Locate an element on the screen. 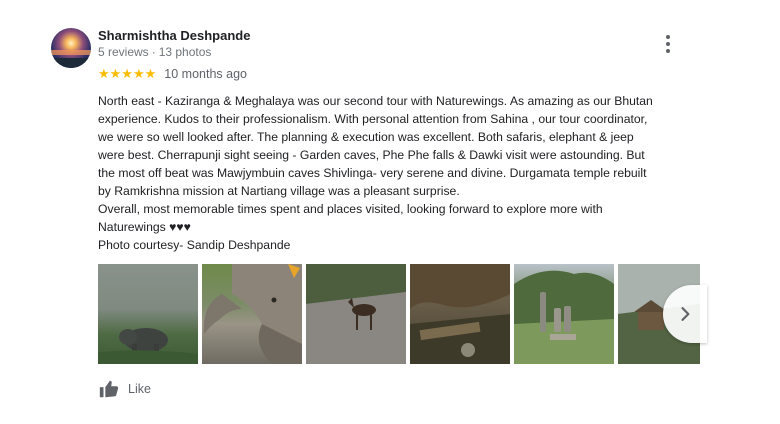 This screenshot has width=780, height=424. cave-image is located at coordinates (460, 314).